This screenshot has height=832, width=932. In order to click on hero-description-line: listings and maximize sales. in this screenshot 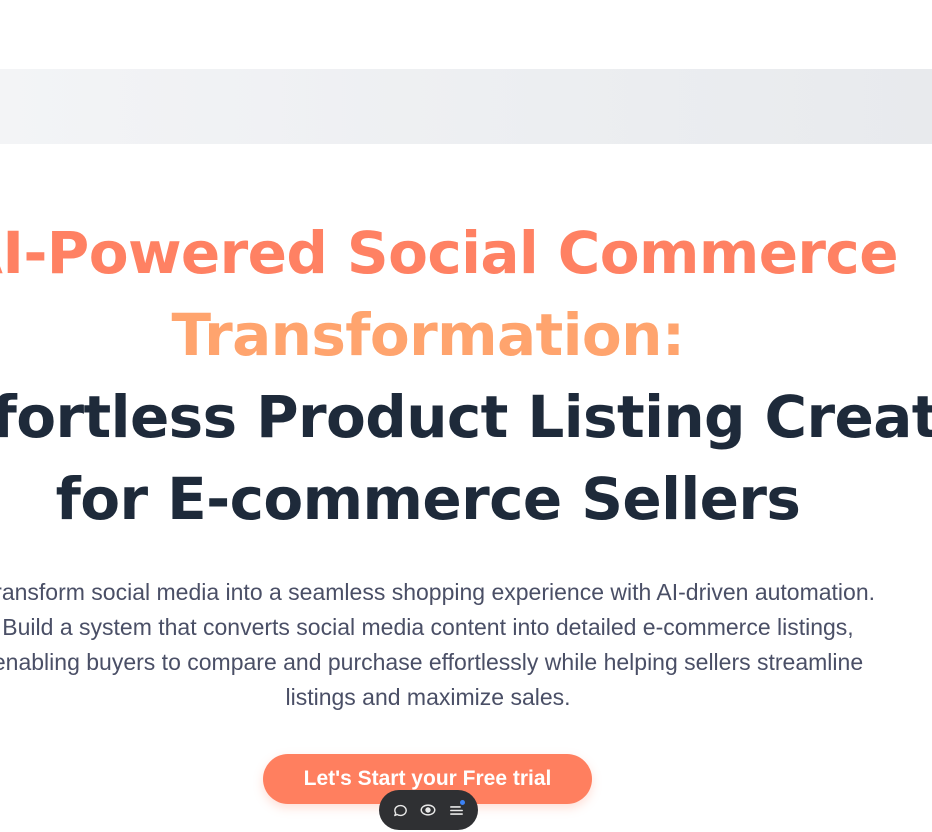, I will do `click(428, 697)`.